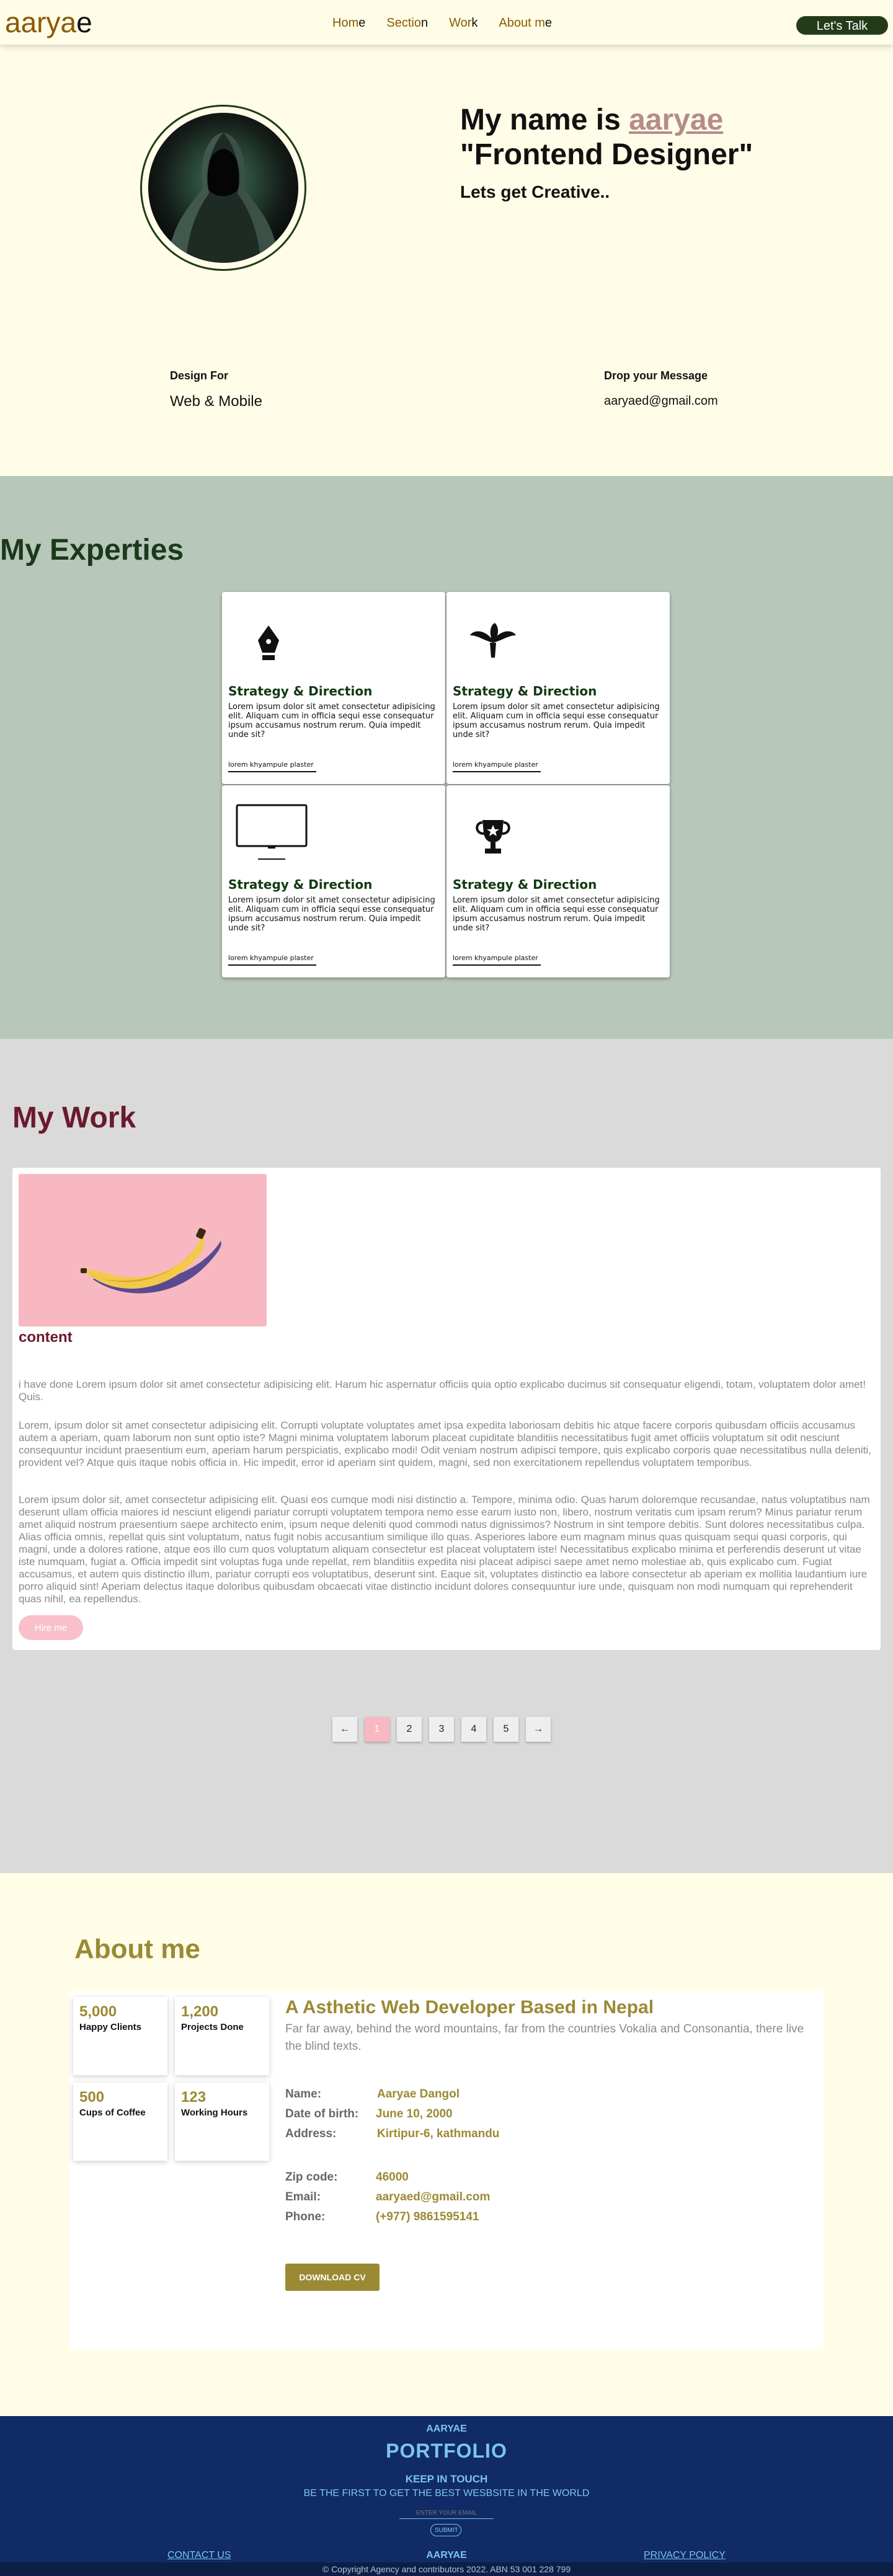  I want to click on stat-label: Happy Clients, so click(110, 2027).